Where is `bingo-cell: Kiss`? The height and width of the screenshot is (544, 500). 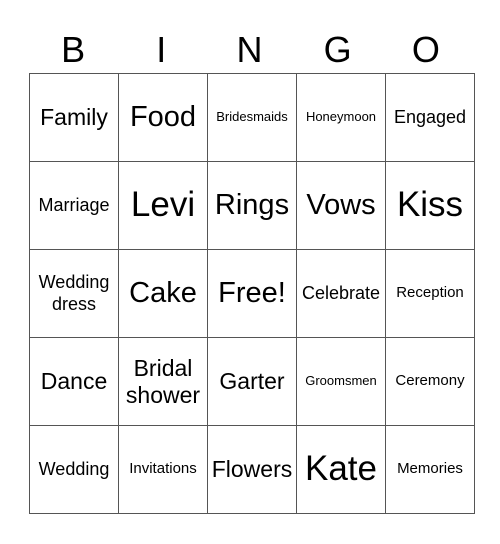 bingo-cell: Kiss is located at coordinates (430, 205).